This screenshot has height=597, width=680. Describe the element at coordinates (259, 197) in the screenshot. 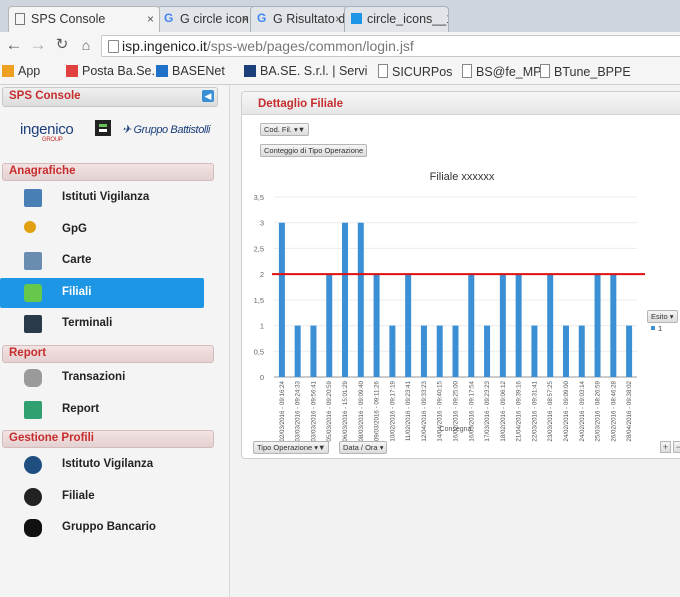

I see `y-tick-label: 3,5` at that location.